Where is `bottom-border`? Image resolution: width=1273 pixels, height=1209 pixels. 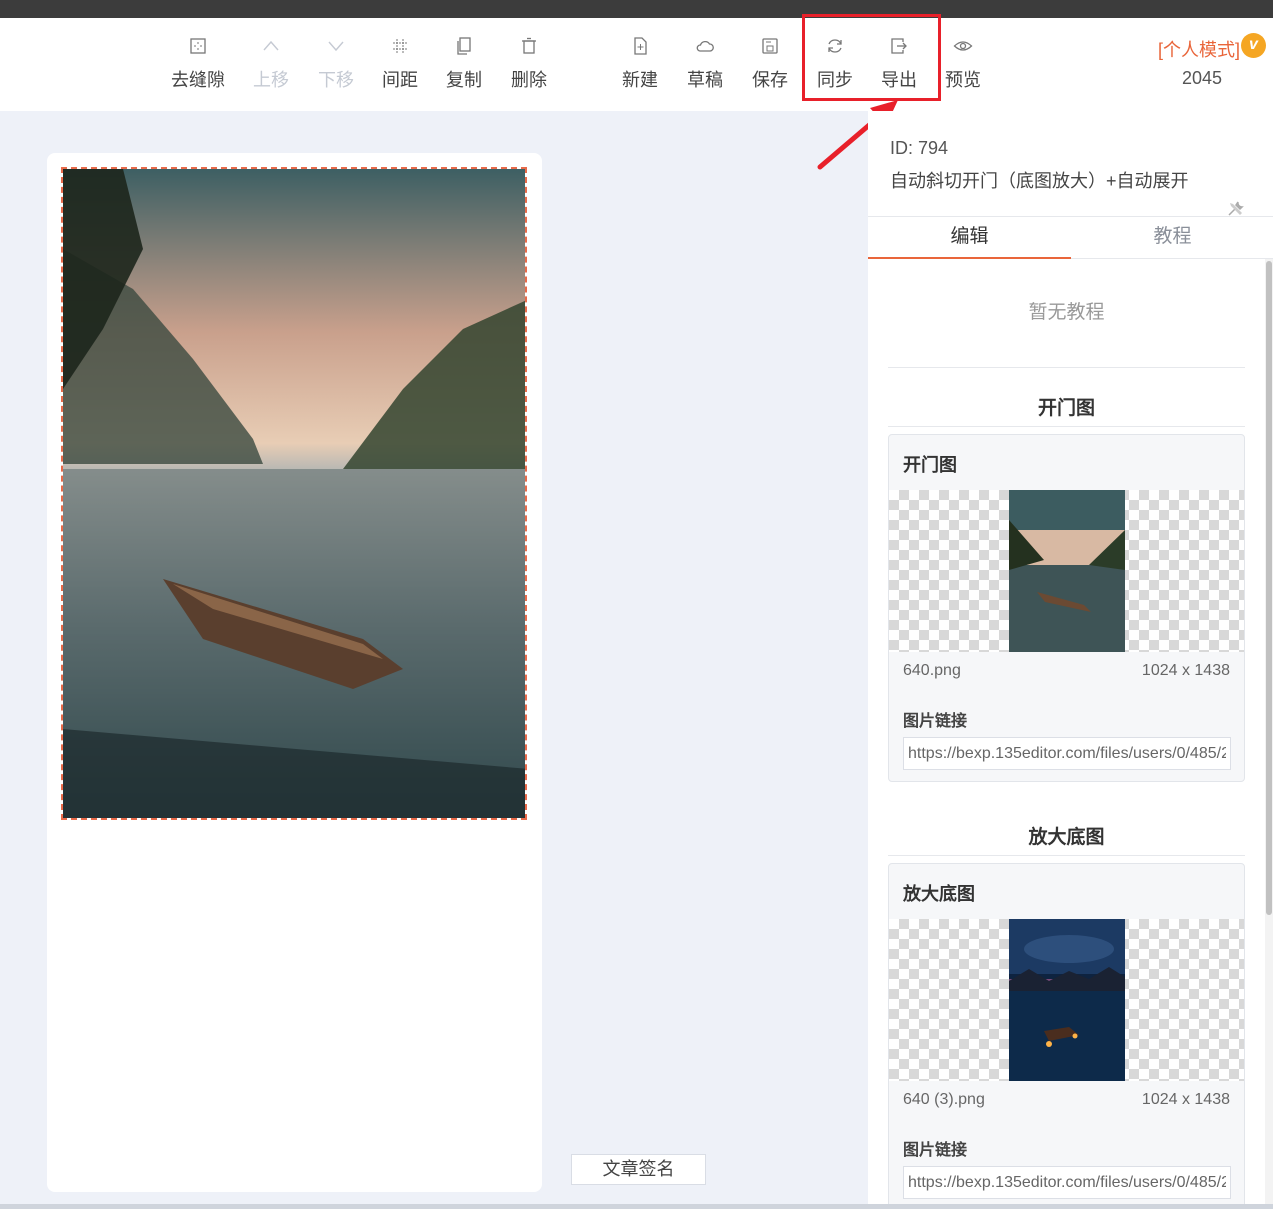
bottom-border is located at coordinates (636, 1206).